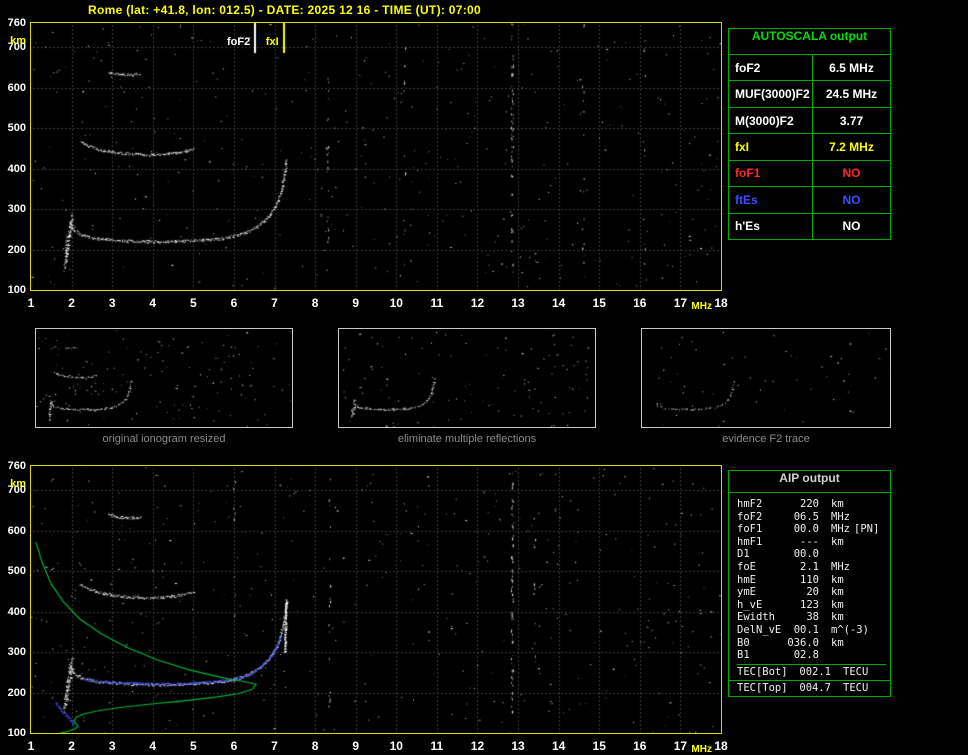 The height and width of the screenshot is (755, 968). Describe the element at coordinates (809, 482) in the screenshot. I see `aip-table-title: AIP output` at that location.